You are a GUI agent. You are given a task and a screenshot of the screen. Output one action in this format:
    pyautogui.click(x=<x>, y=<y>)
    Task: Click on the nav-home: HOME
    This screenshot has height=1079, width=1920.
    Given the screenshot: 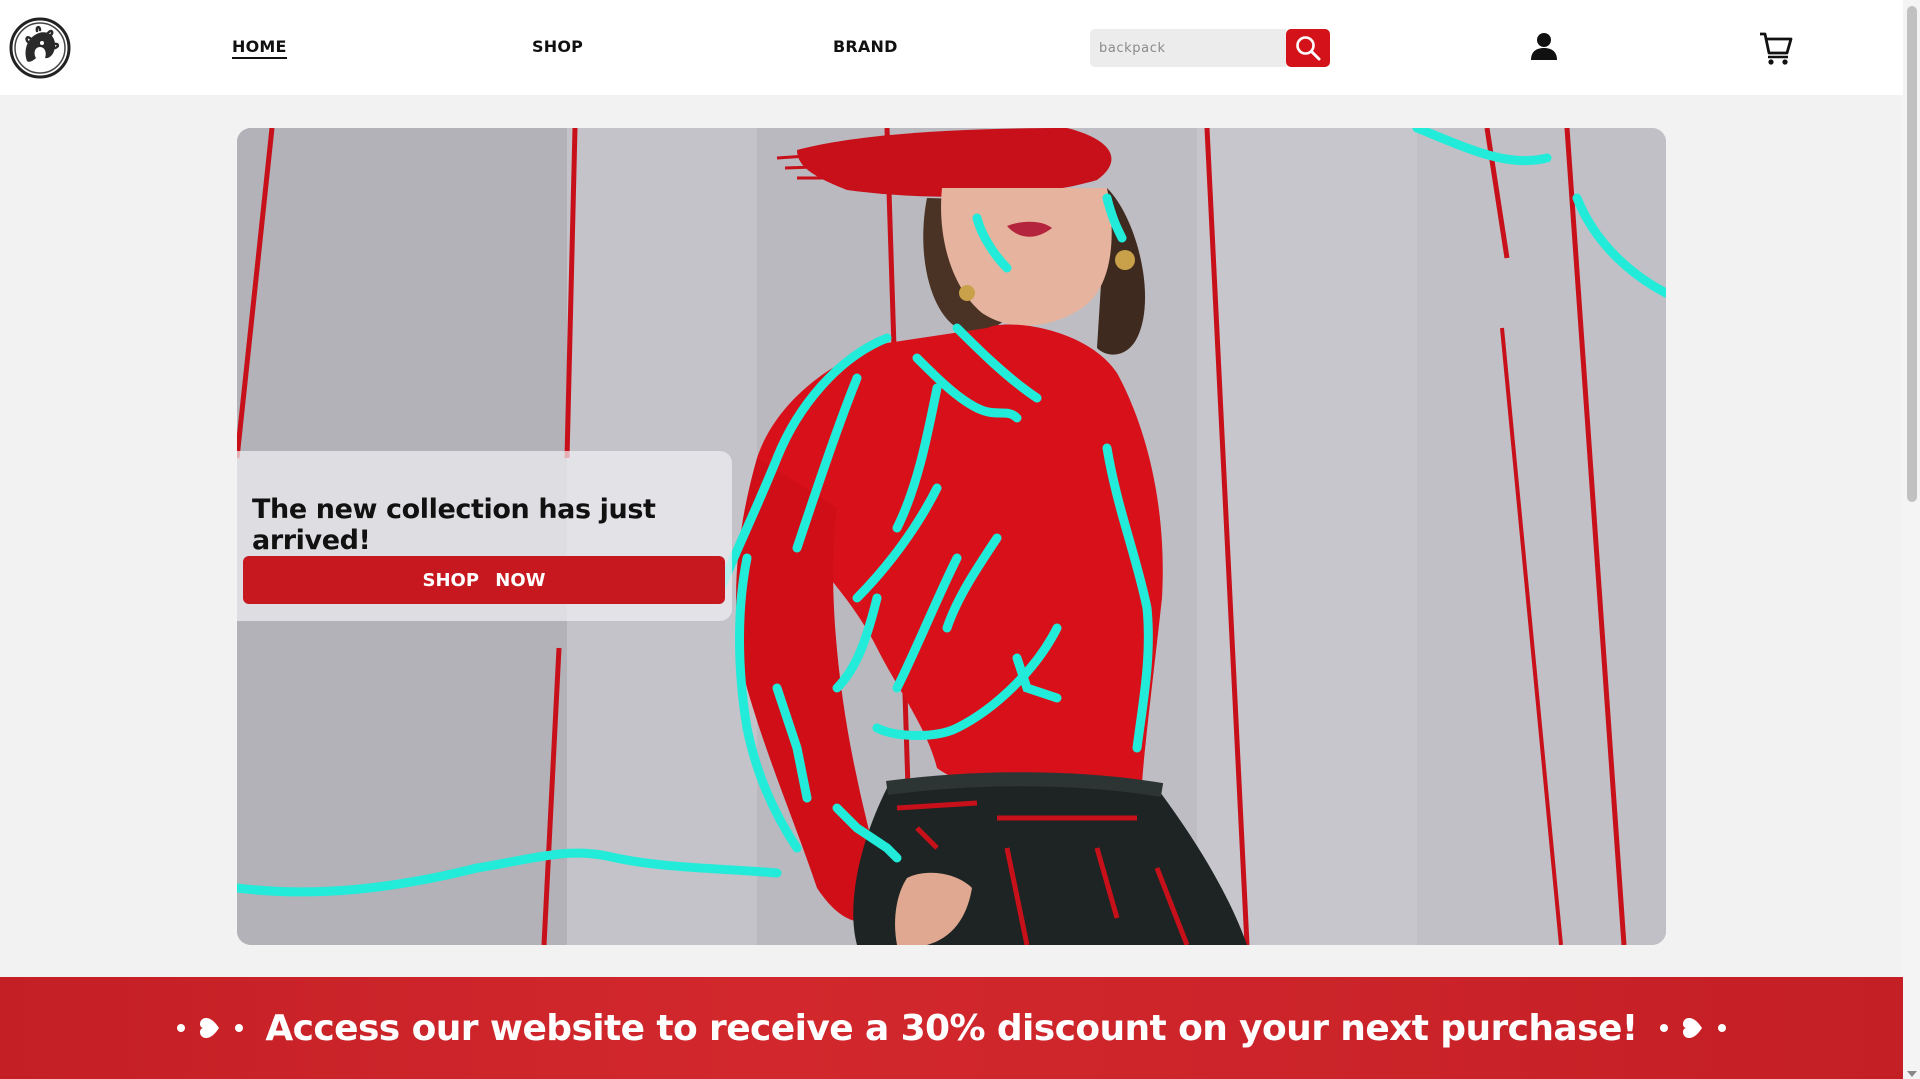 What is the action you would take?
    pyautogui.click(x=259, y=48)
    